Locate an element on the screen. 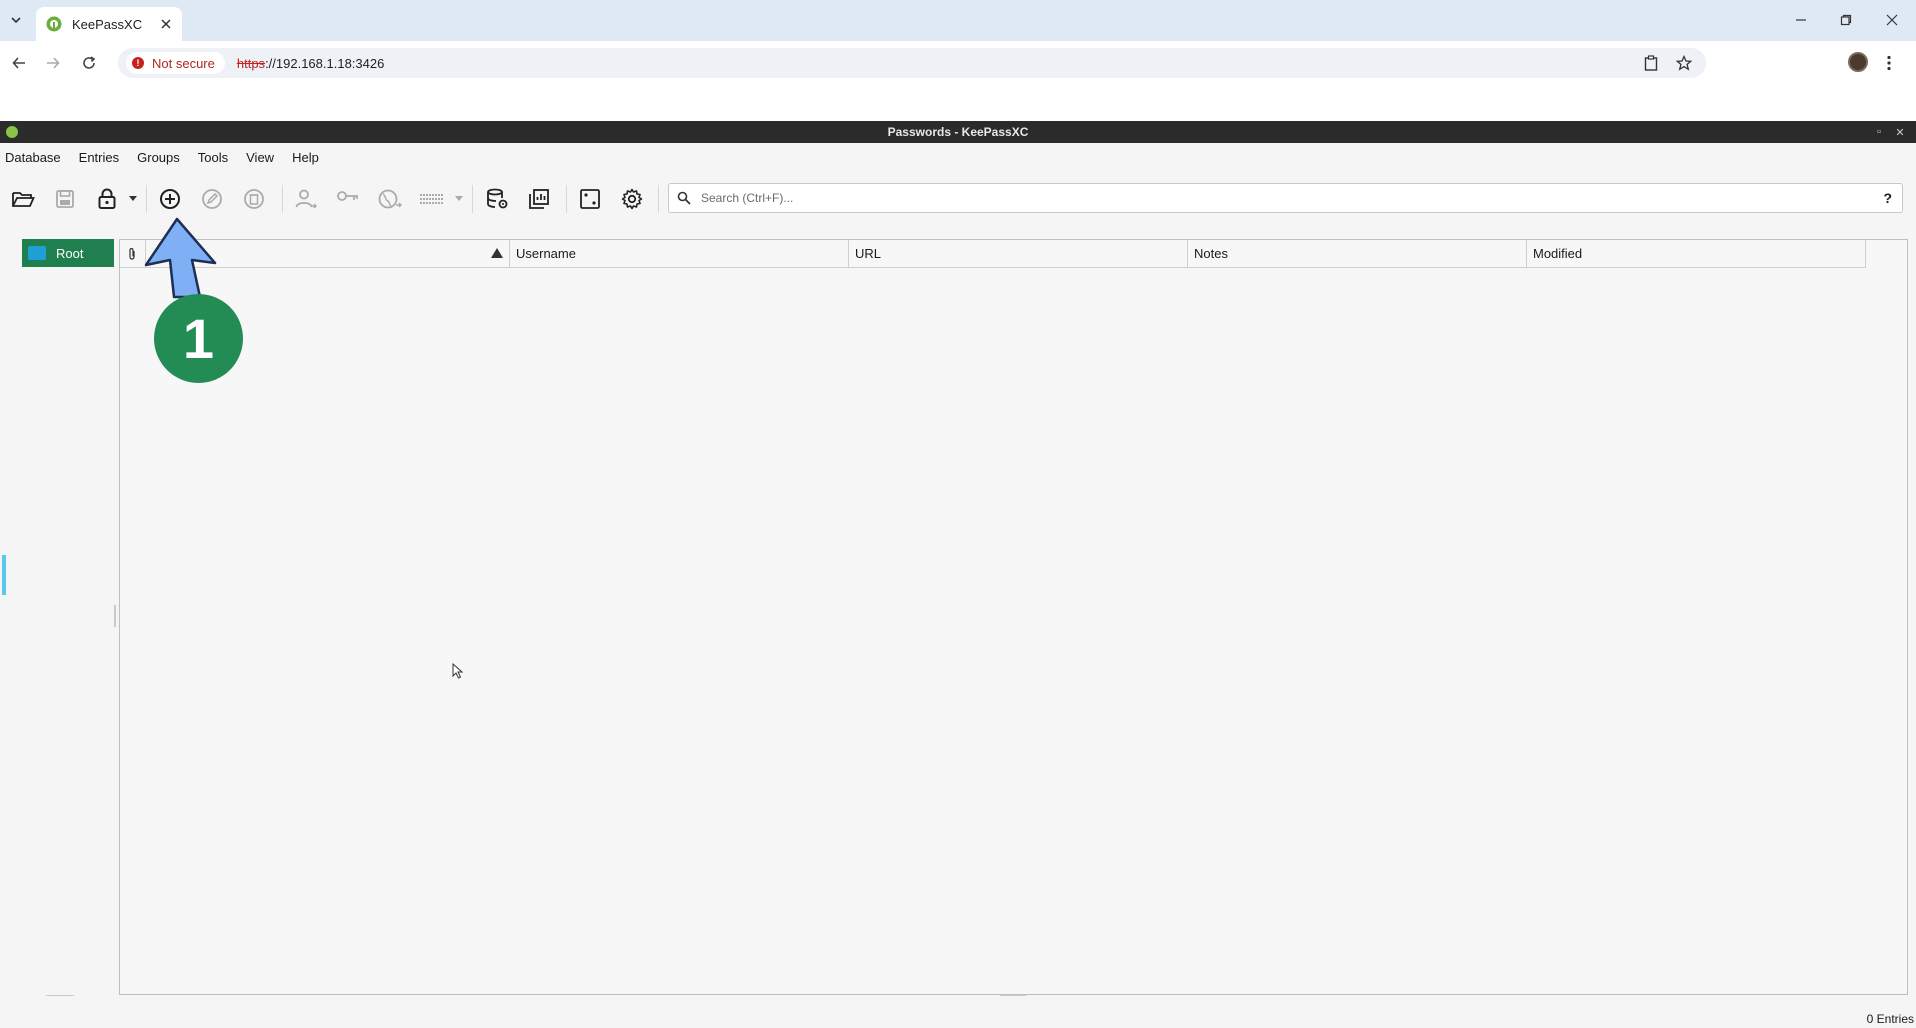 Image resolution: width=1916 pixels, height=1028 pixels. group-item-root: Root is located at coordinates (68, 253).